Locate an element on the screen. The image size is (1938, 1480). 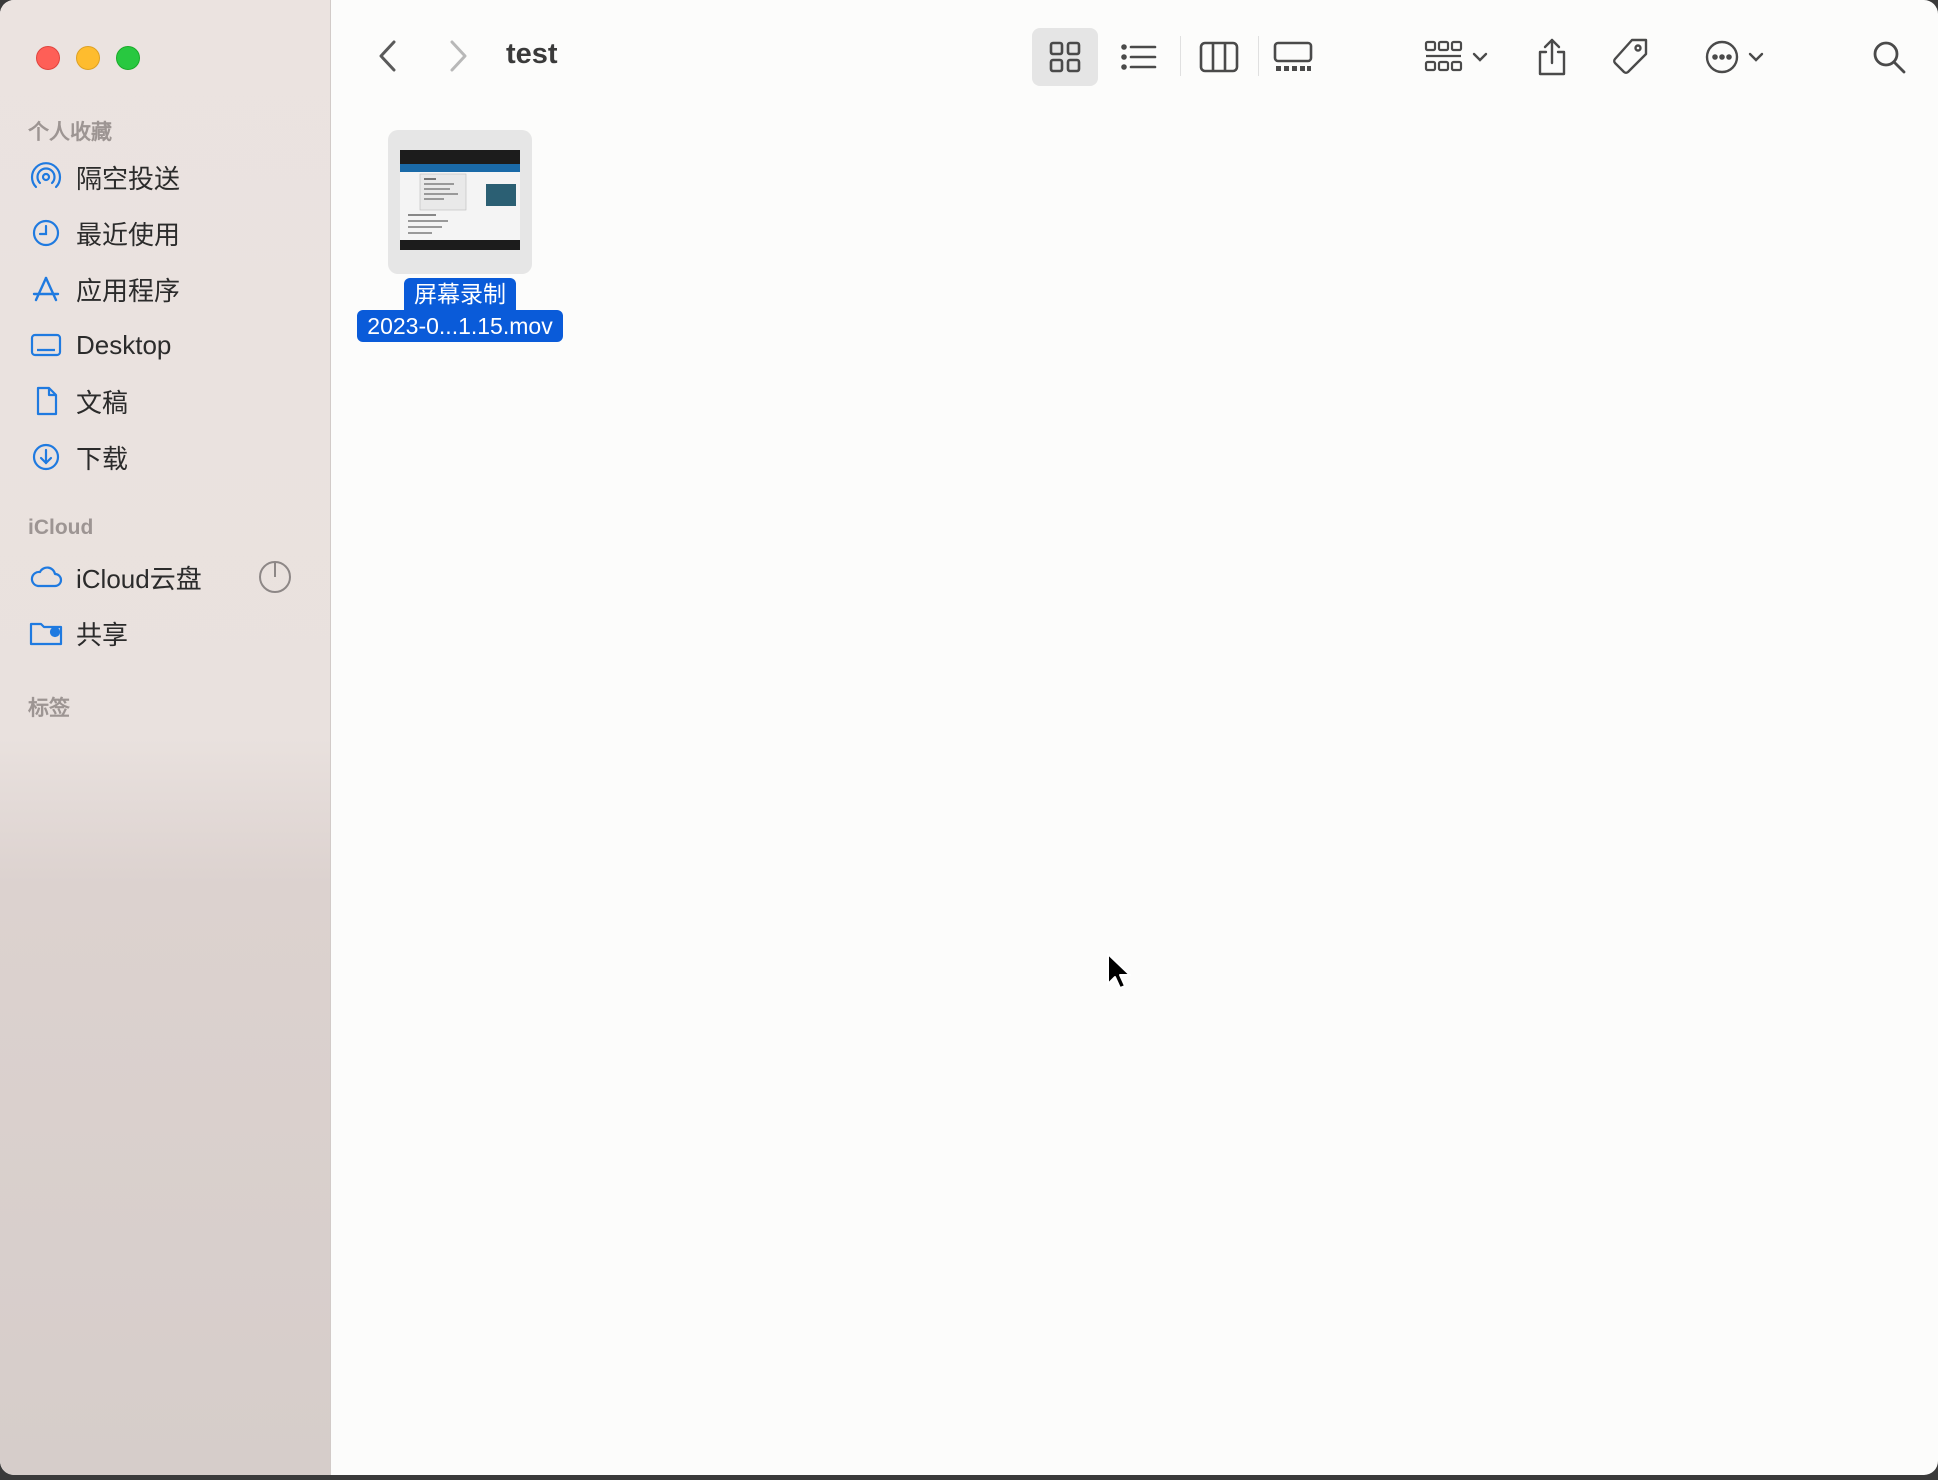
share-icon is located at coordinates (1552, 57).